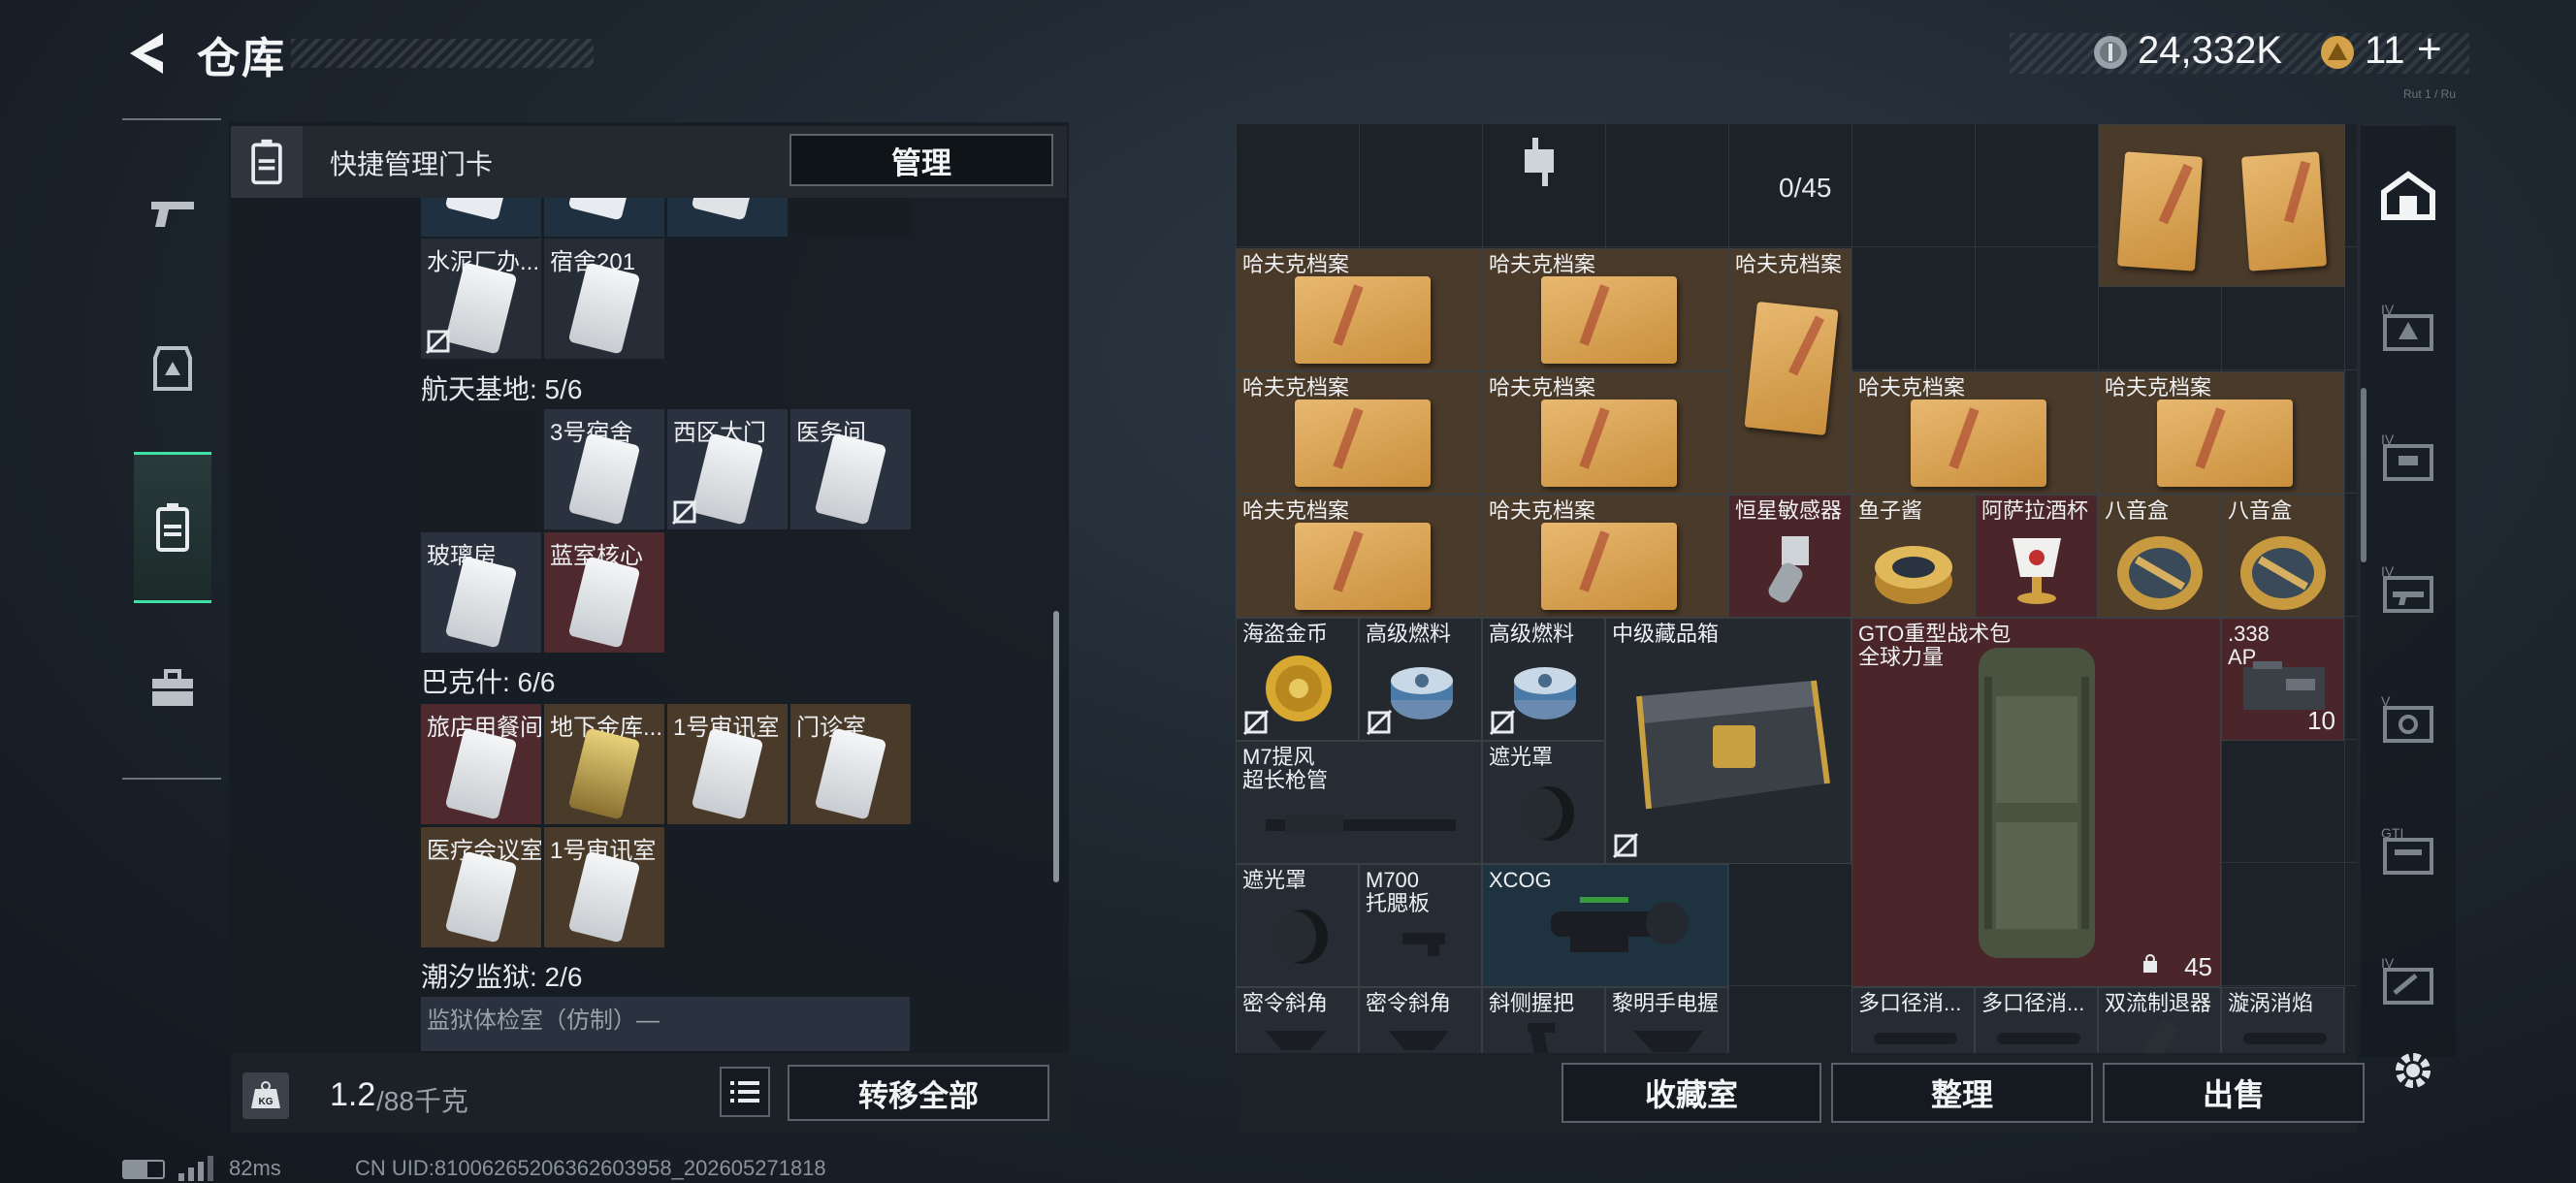 Image resolution: width=2576 pixels, height=1183 pixels. What do you see at coordinates (172, 368) in the screenshot?
I see `nav-armor` at bounding box center [172, 368].